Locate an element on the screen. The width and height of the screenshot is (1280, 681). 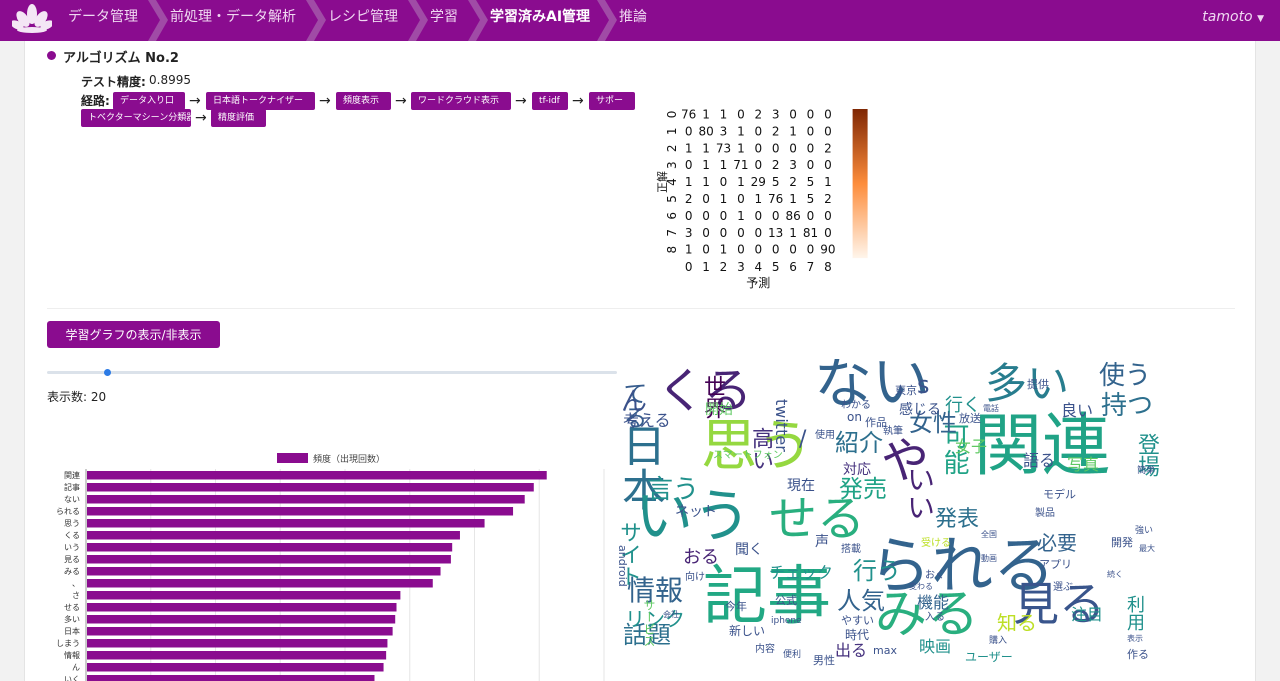
breadcrumb-chevron-icon is located at coordinates (607, 20).